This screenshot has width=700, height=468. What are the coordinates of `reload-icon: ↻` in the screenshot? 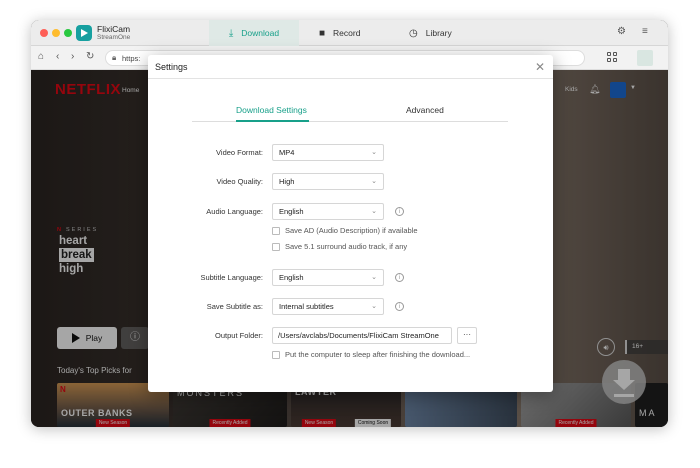 It's located at (90, 56).